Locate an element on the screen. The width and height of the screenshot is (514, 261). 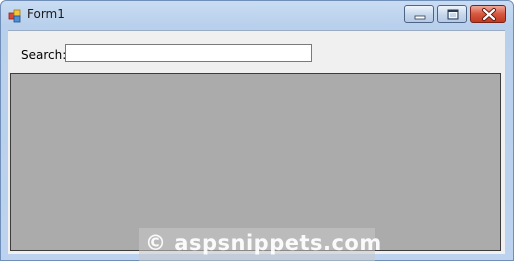
close-icon is located at coordinates (489, 14).